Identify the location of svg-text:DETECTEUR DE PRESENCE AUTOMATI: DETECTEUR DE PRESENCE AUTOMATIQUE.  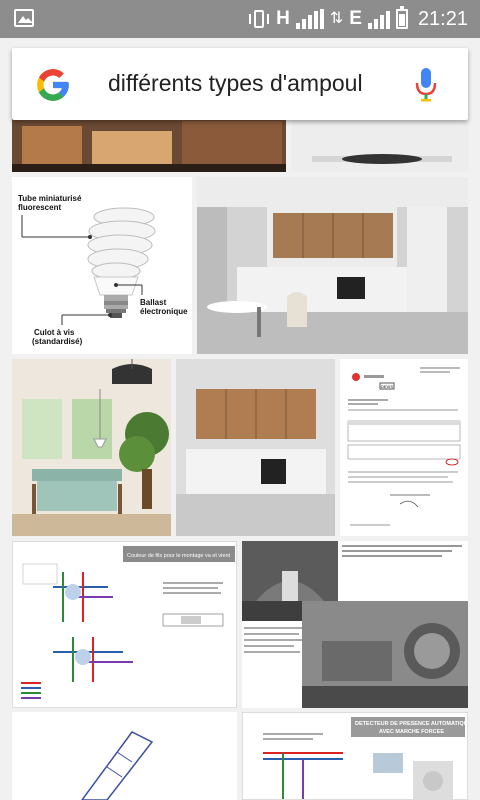
(411, 724).